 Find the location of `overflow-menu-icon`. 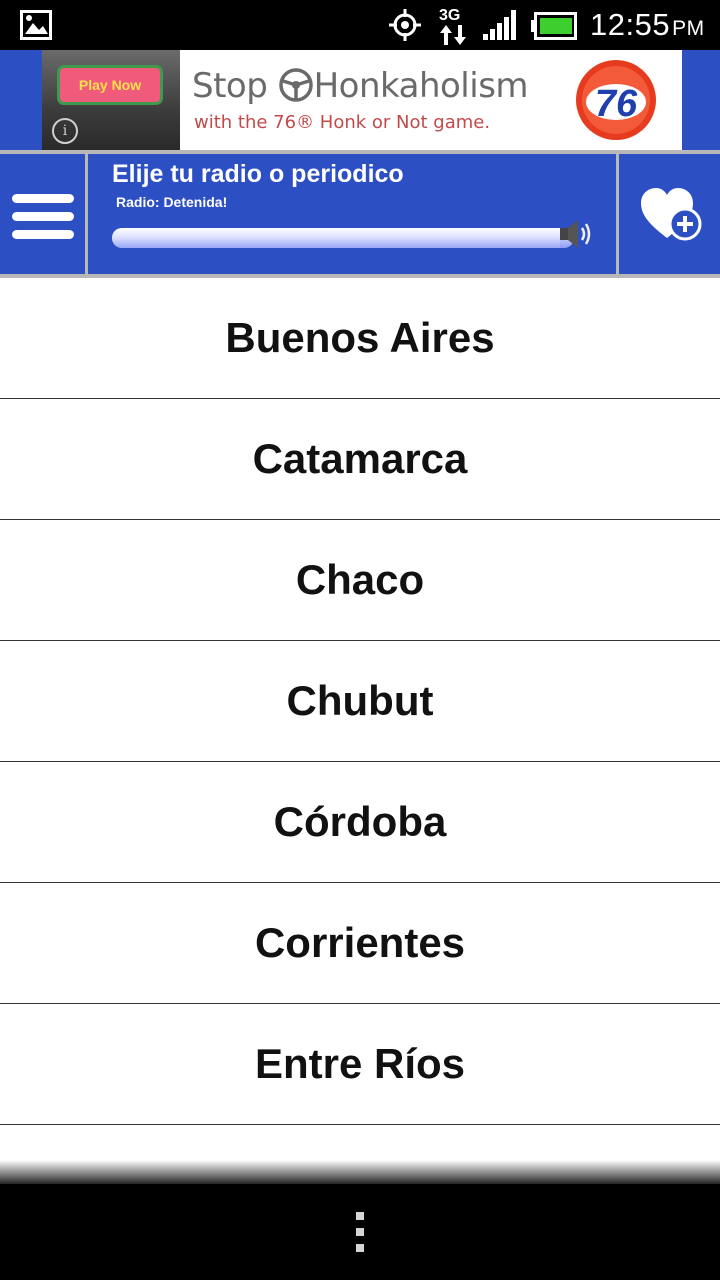

overflow-menu-icon is located at coordinates (360, 1234).